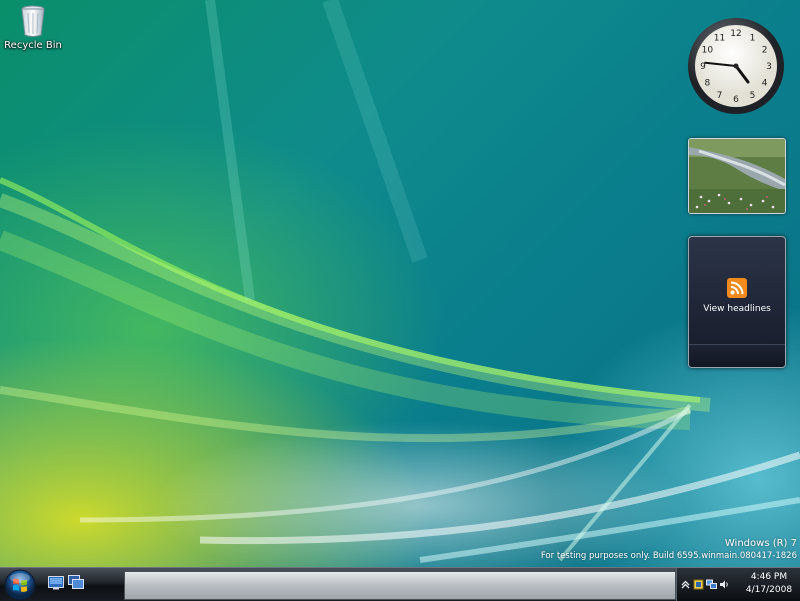 The height and width of the screenshot is (601, 800). I want to click on clock-number: 2, so click(765, 51).